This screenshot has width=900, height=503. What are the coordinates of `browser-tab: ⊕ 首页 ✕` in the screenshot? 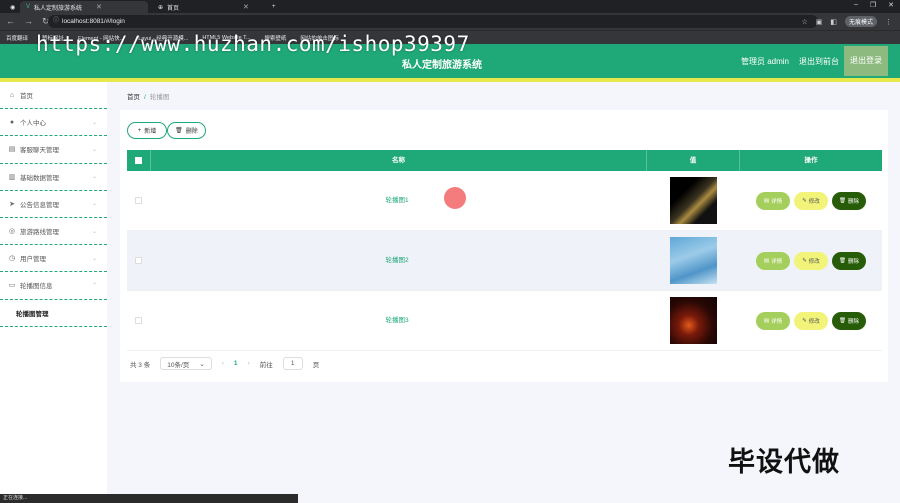 It's located at (207, 7).